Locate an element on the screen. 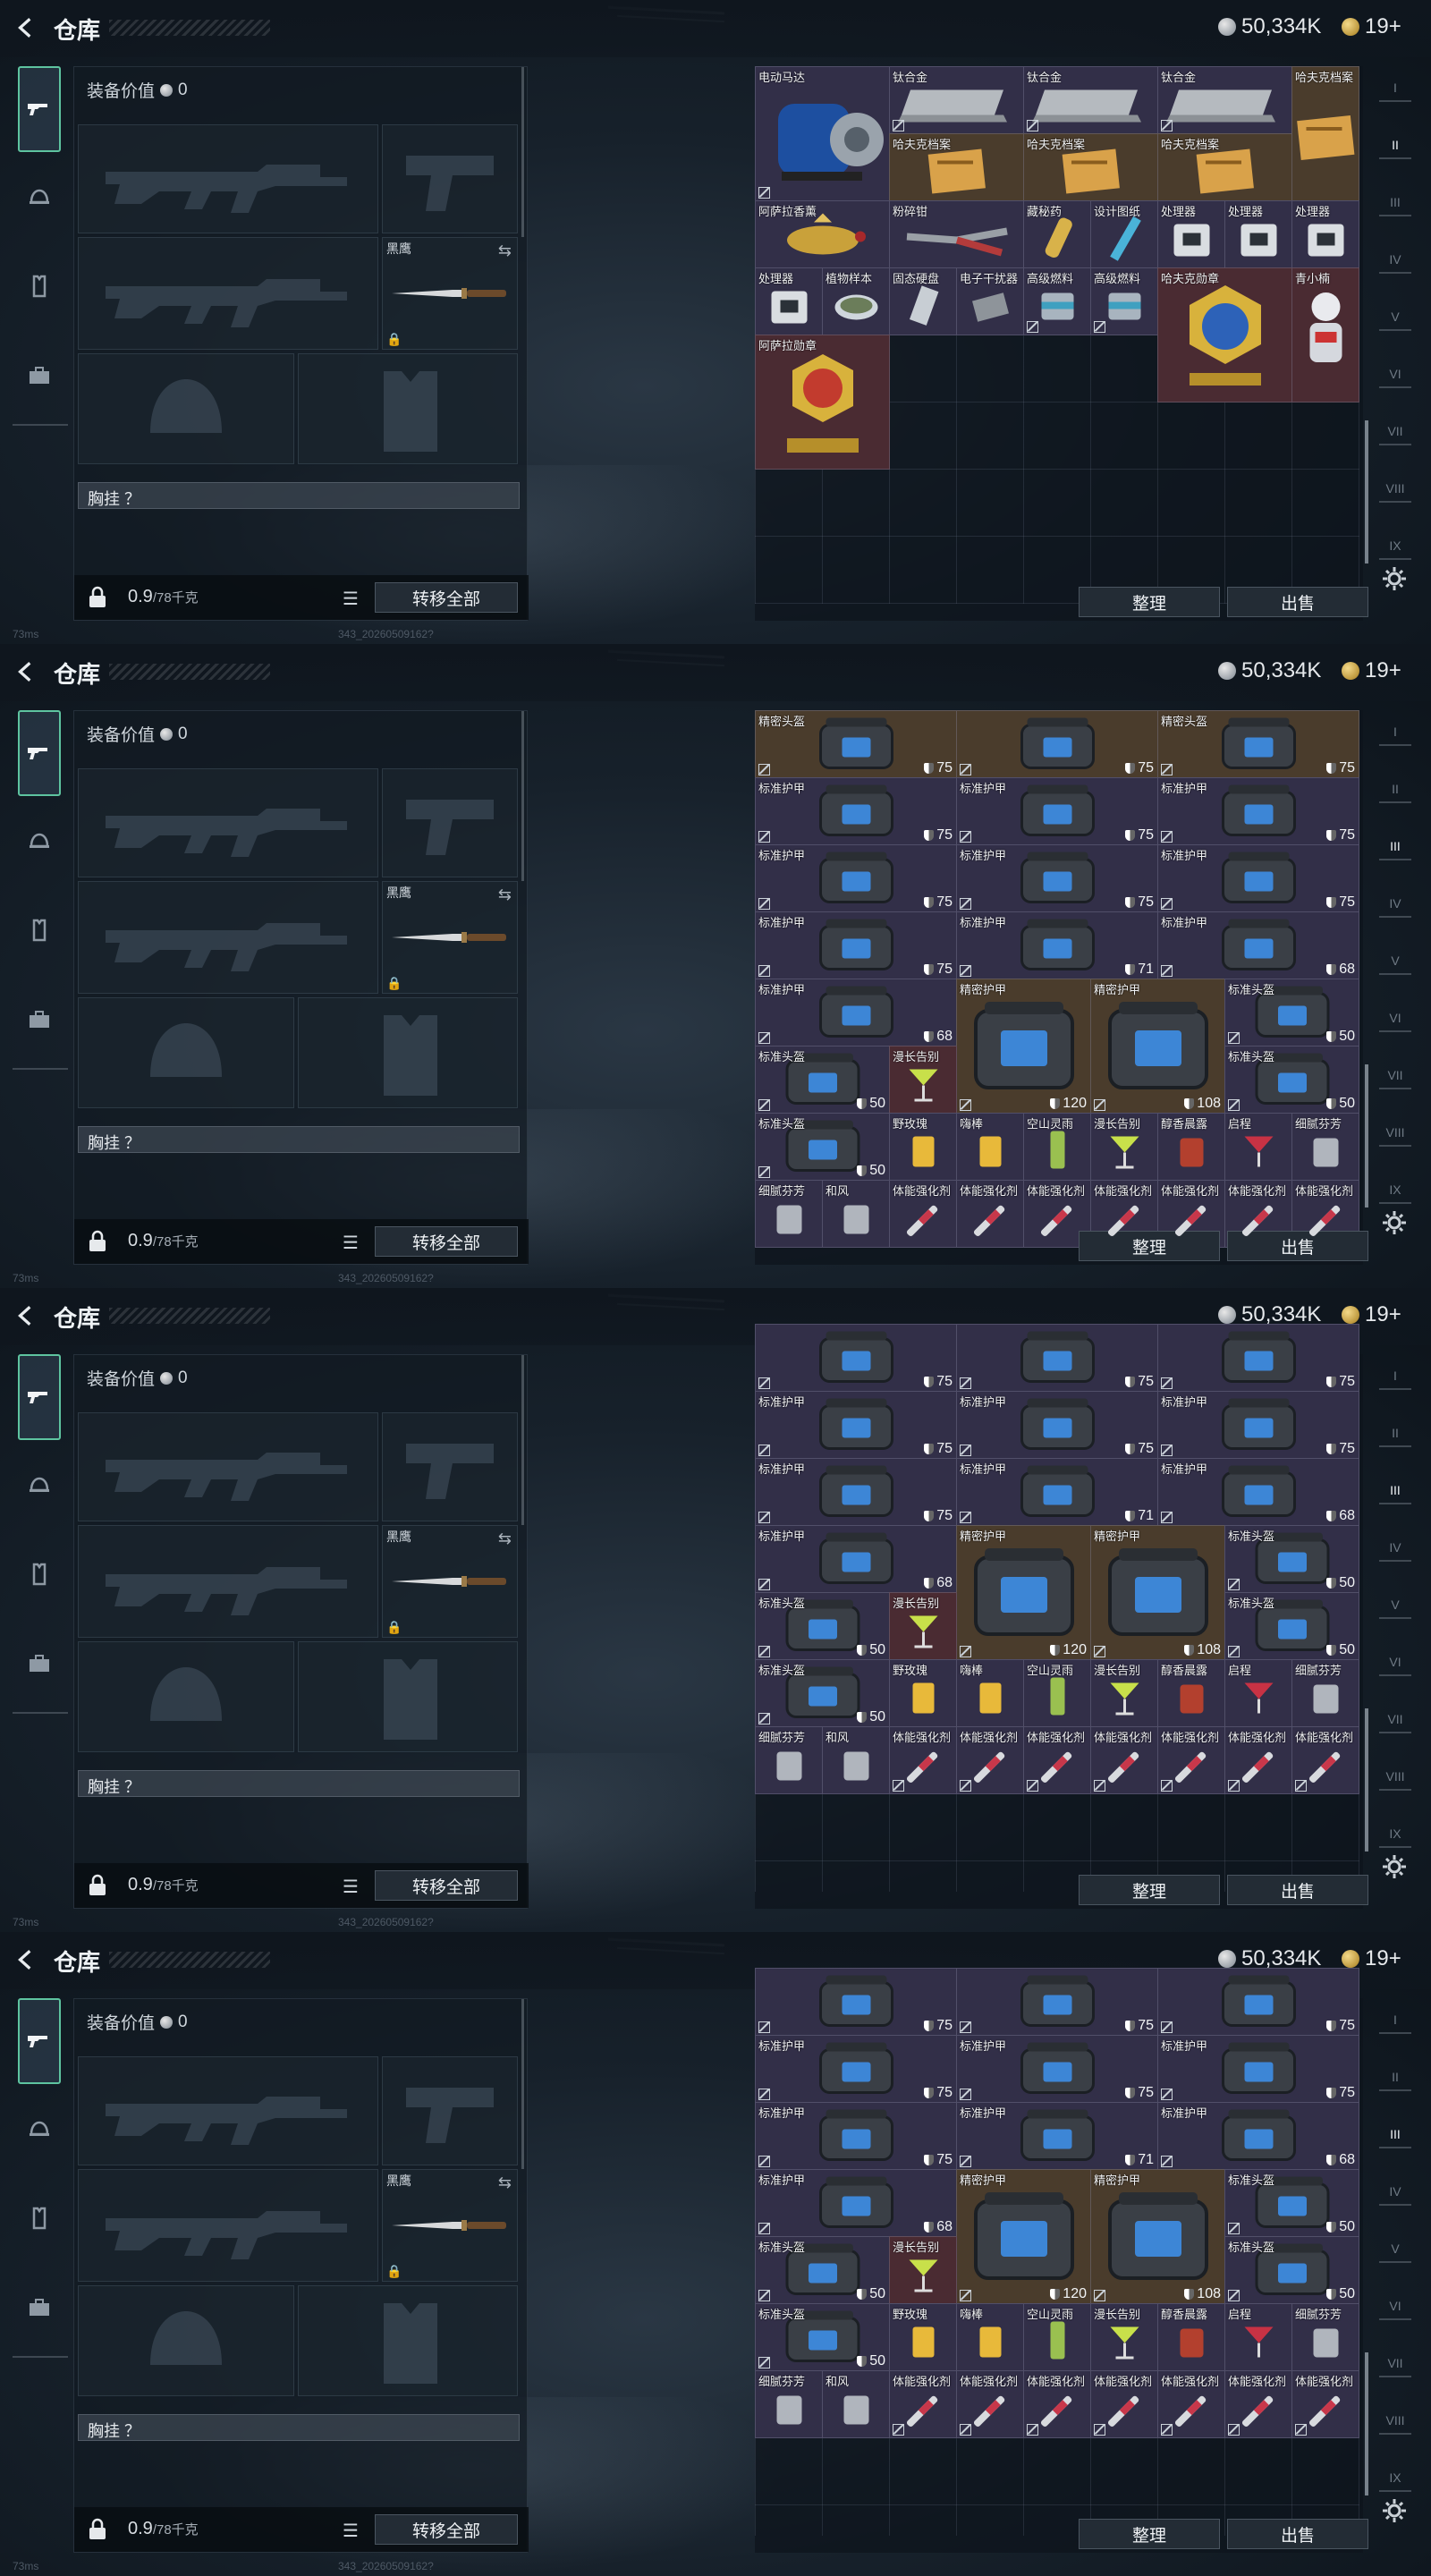 The image size is (1431, 2576). secondary-weapon-slot is located at coordinates (450, 178).